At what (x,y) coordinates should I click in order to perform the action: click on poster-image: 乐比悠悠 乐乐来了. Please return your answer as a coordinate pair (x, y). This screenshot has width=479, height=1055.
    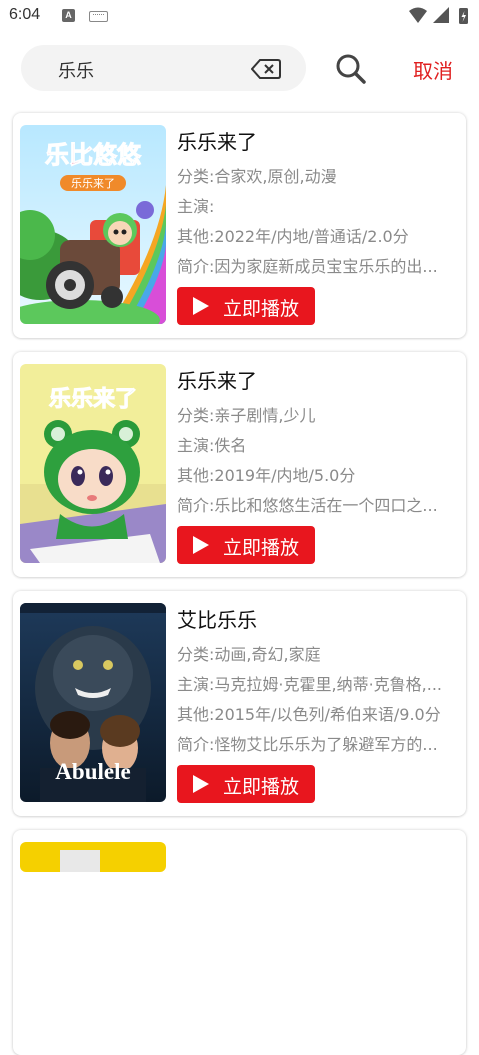
    Looking at the image, I should click on (93, 224).